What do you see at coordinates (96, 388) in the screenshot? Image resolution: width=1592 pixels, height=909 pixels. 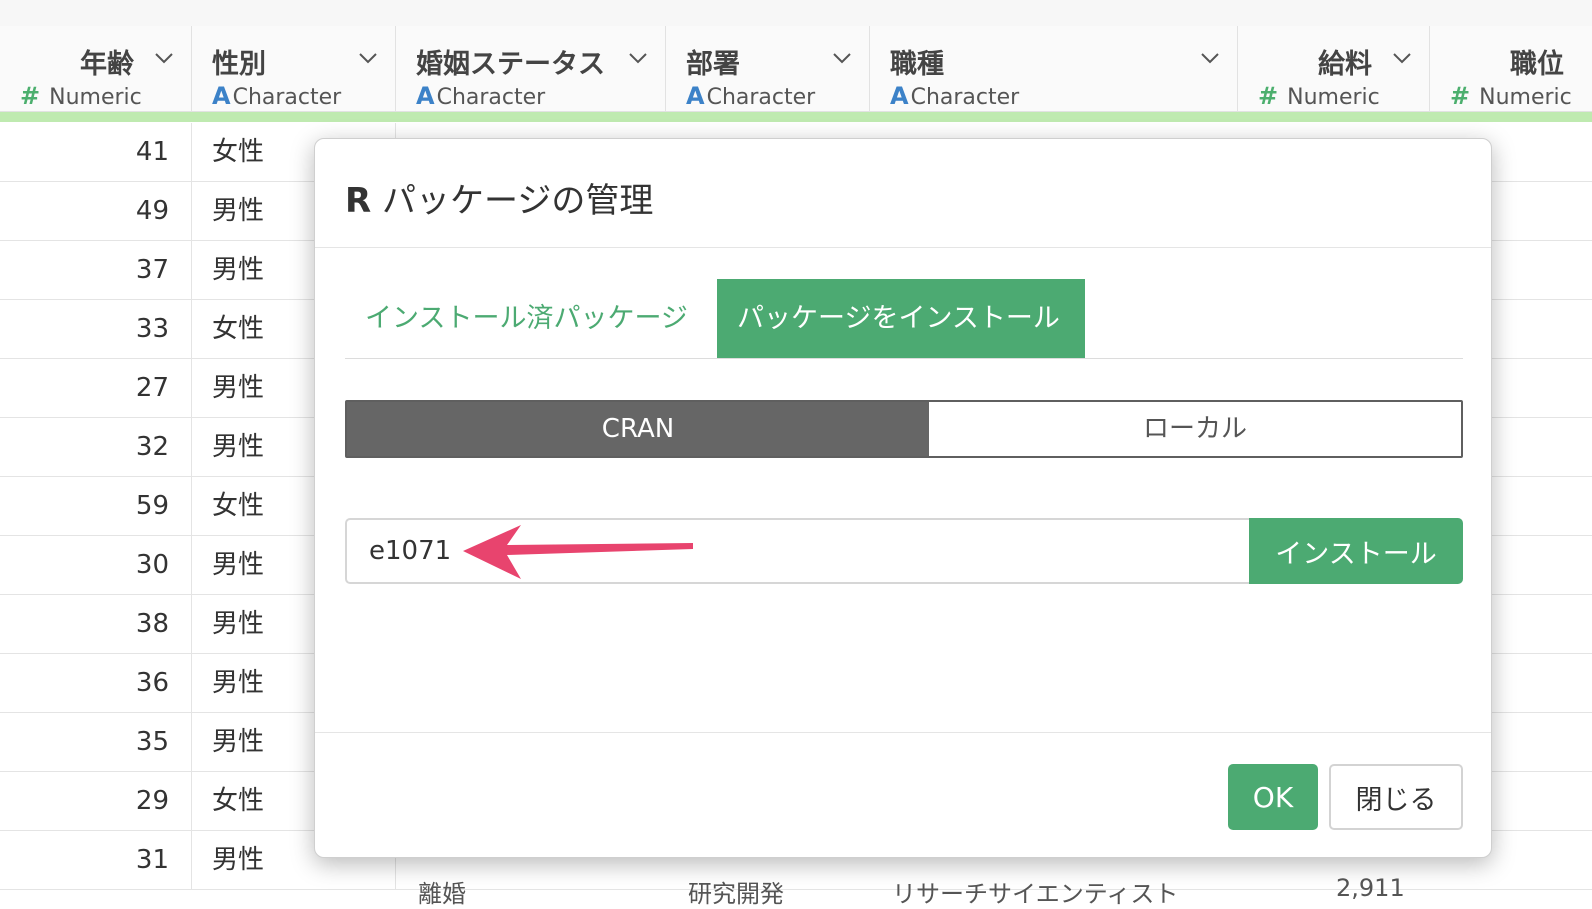 I see `age-cell: 27` at bounding box center [96, 388].